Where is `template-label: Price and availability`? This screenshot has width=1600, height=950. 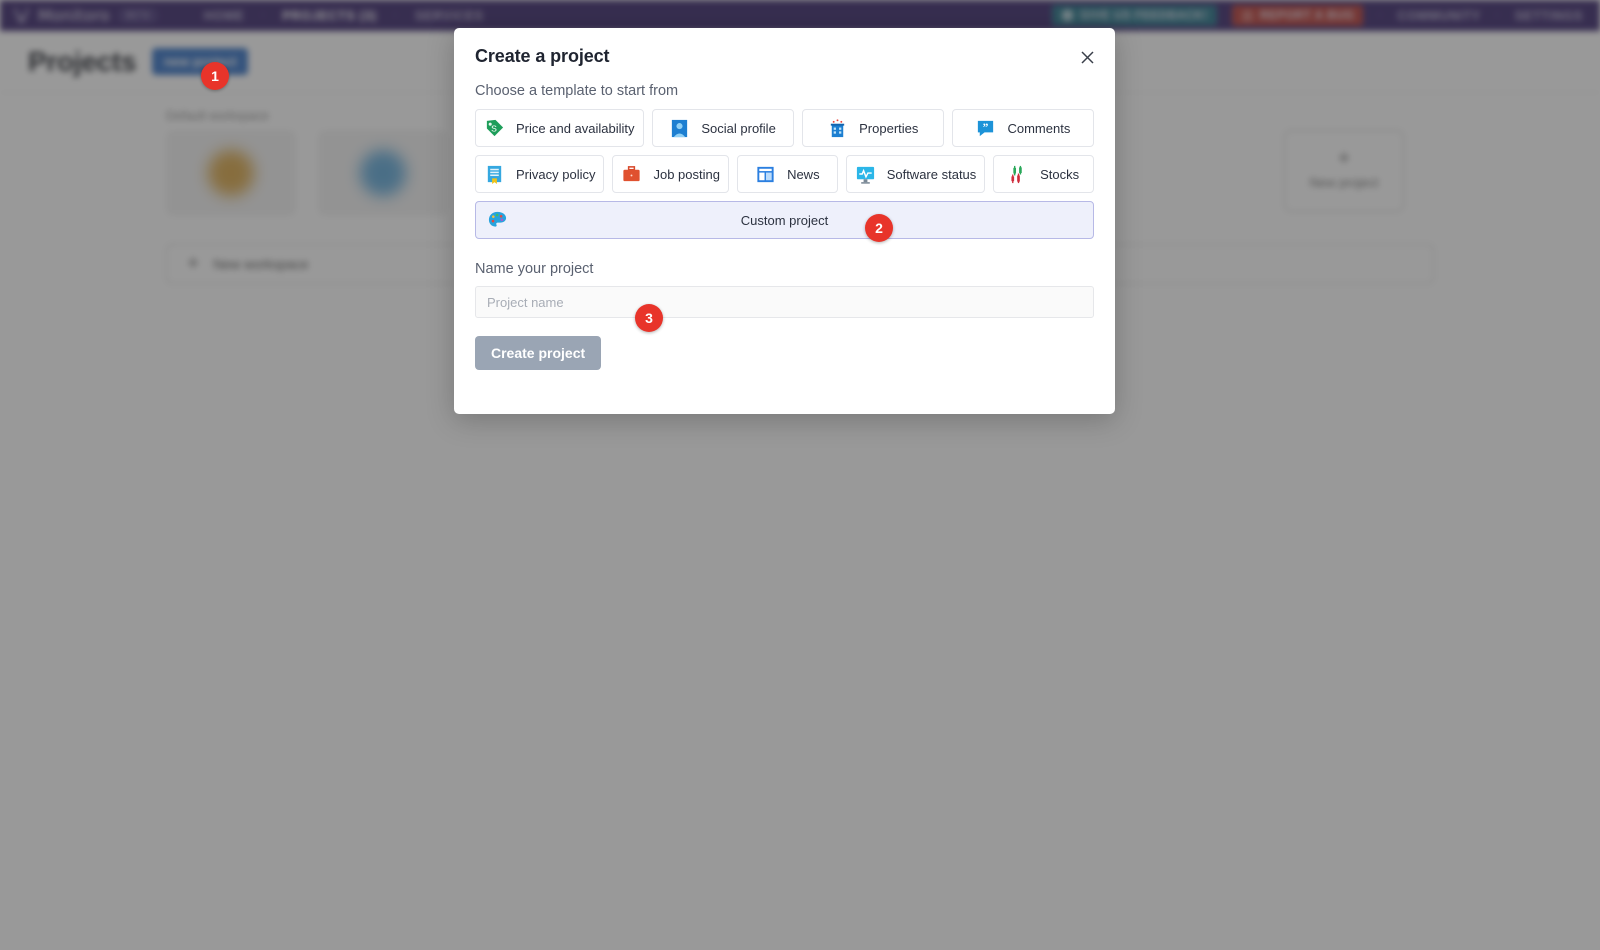 template-label: Price and availability is located at coordinates (575, 128).